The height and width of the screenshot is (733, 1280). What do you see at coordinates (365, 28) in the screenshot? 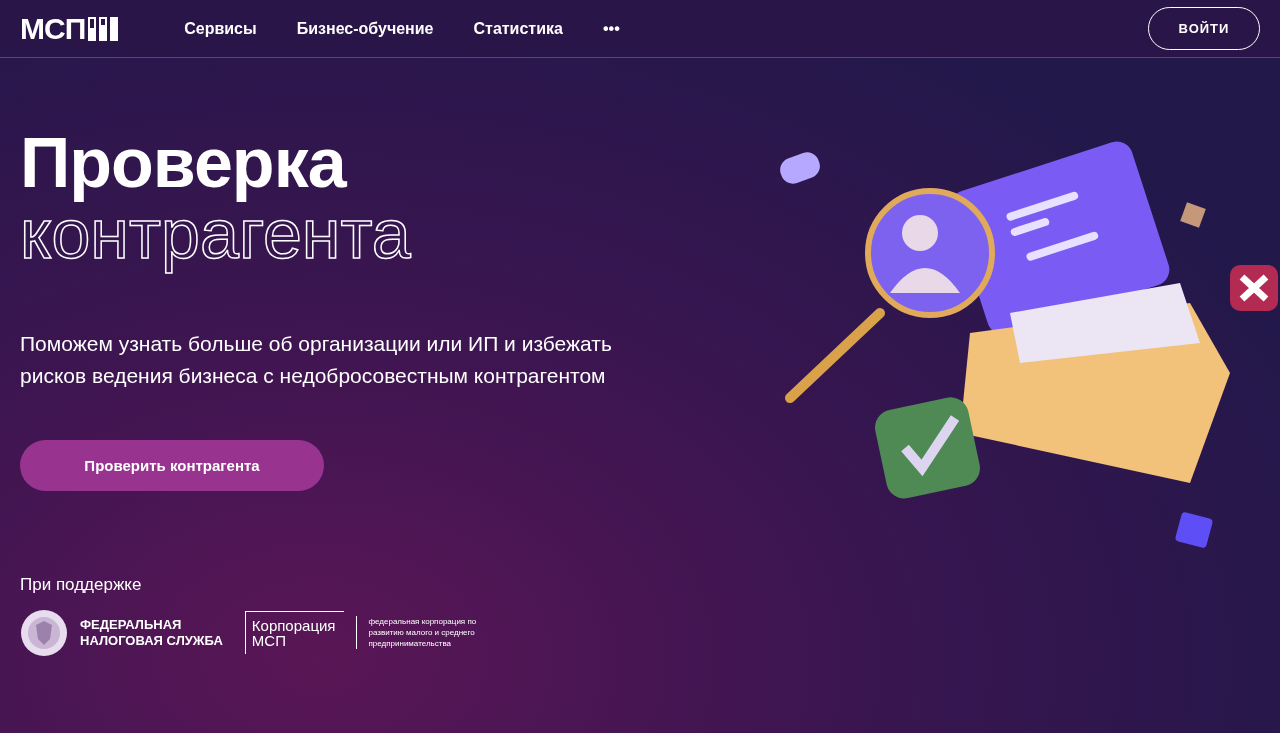
I see `nav-link: Бизнес-обучение` at bounding box center [365, 28].